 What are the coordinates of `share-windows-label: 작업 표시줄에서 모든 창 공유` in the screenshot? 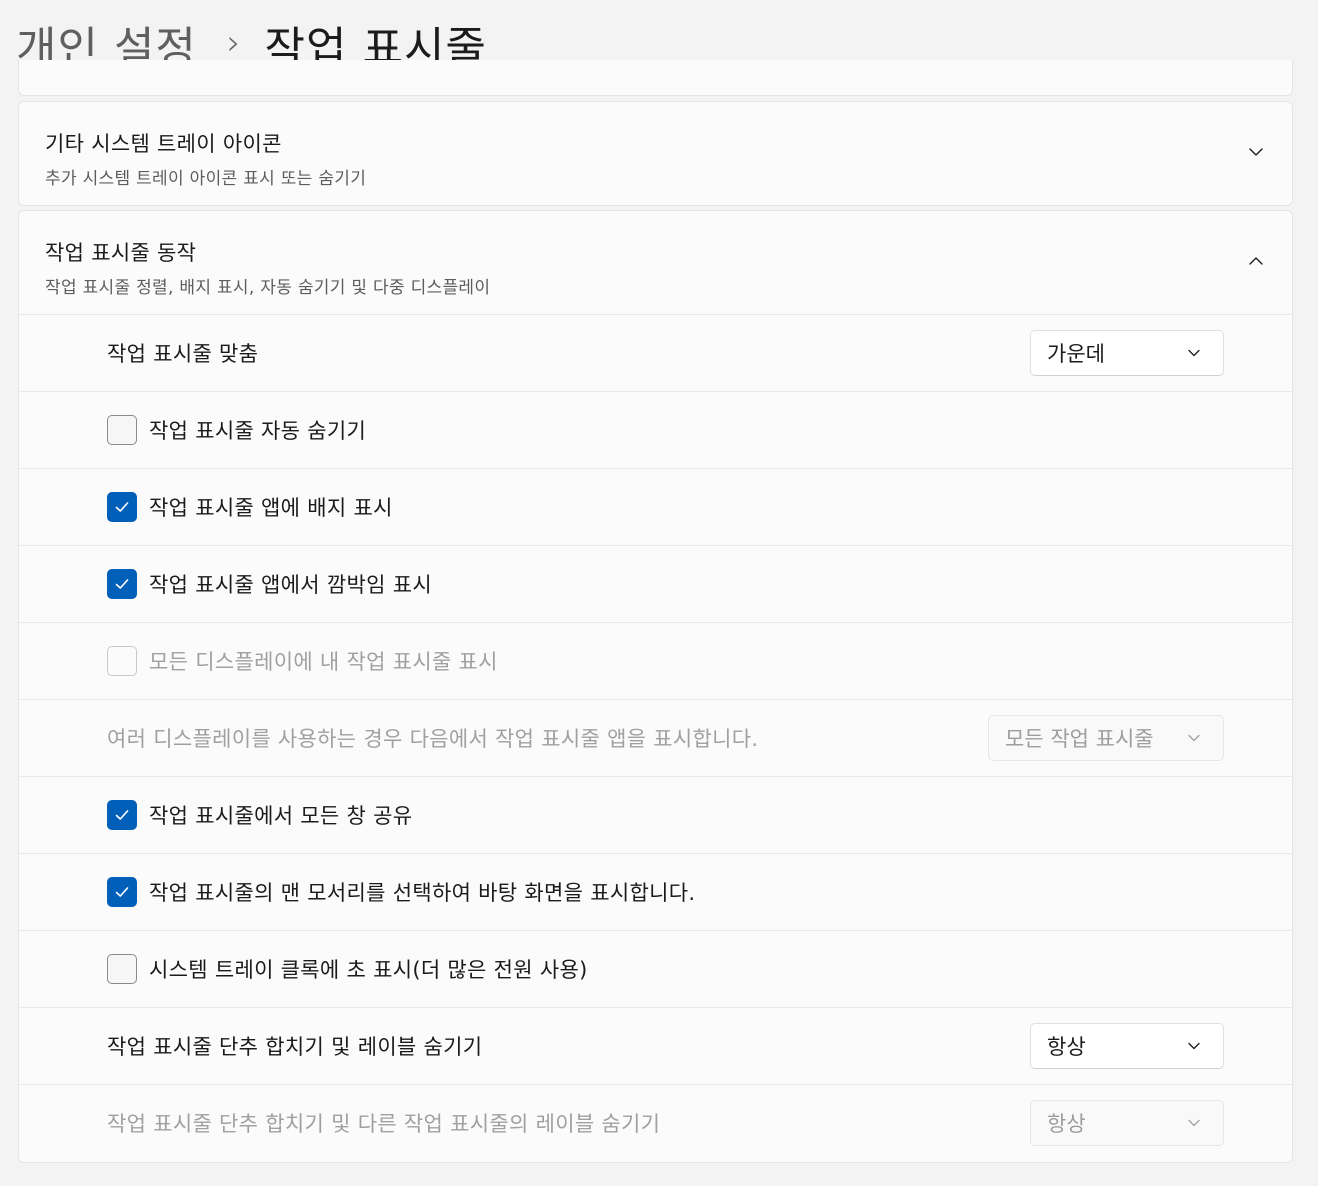 It's located at (280, 815).